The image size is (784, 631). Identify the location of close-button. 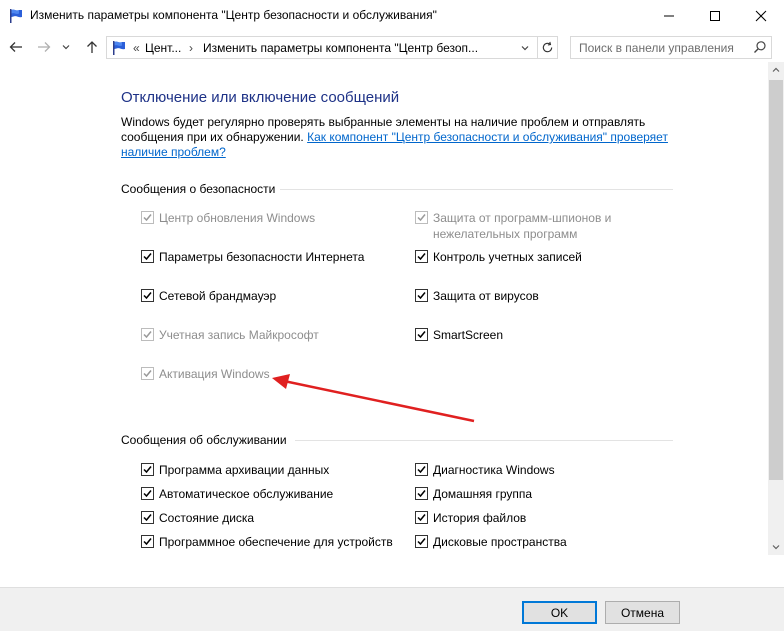
(761, 16).